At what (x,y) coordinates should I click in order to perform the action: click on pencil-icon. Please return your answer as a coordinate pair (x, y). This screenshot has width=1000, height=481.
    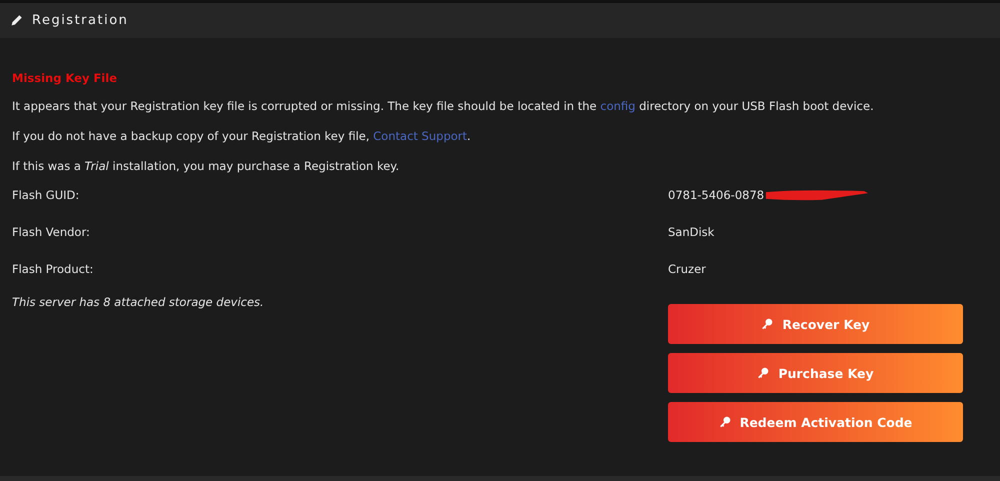
    Looking at the image, I should click on (16, 20).